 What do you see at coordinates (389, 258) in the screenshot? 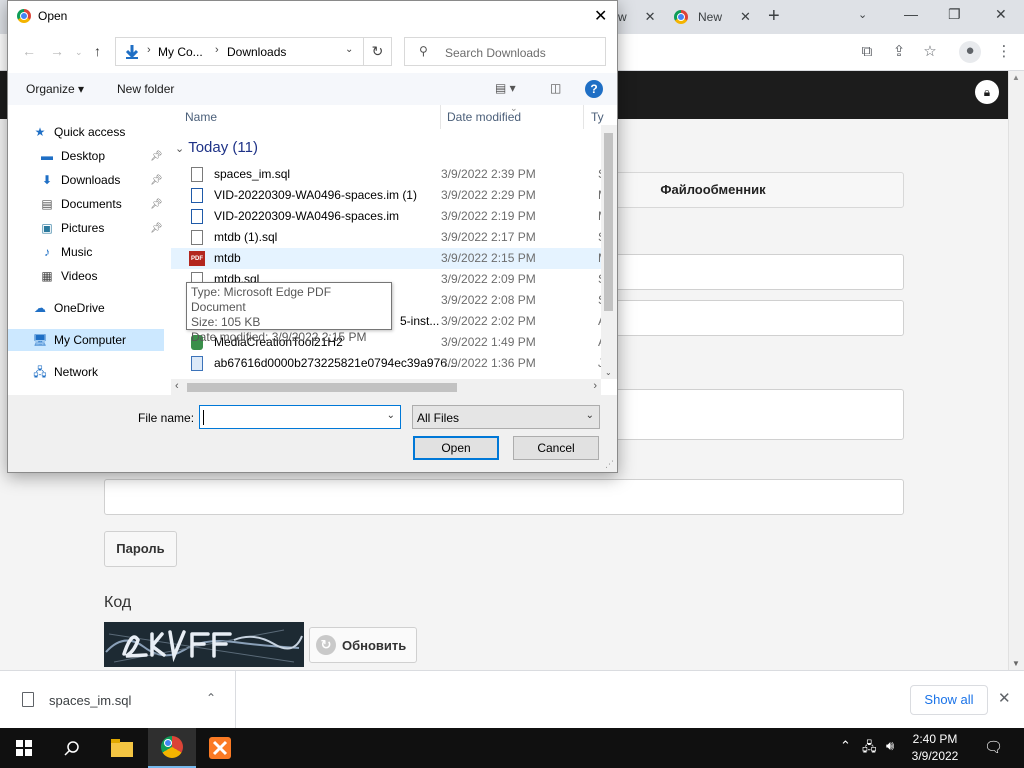
I see `file-row-hovered: PDF mtdb 3/9/2022 2:15 PM M` at bounding box center [389, 258].